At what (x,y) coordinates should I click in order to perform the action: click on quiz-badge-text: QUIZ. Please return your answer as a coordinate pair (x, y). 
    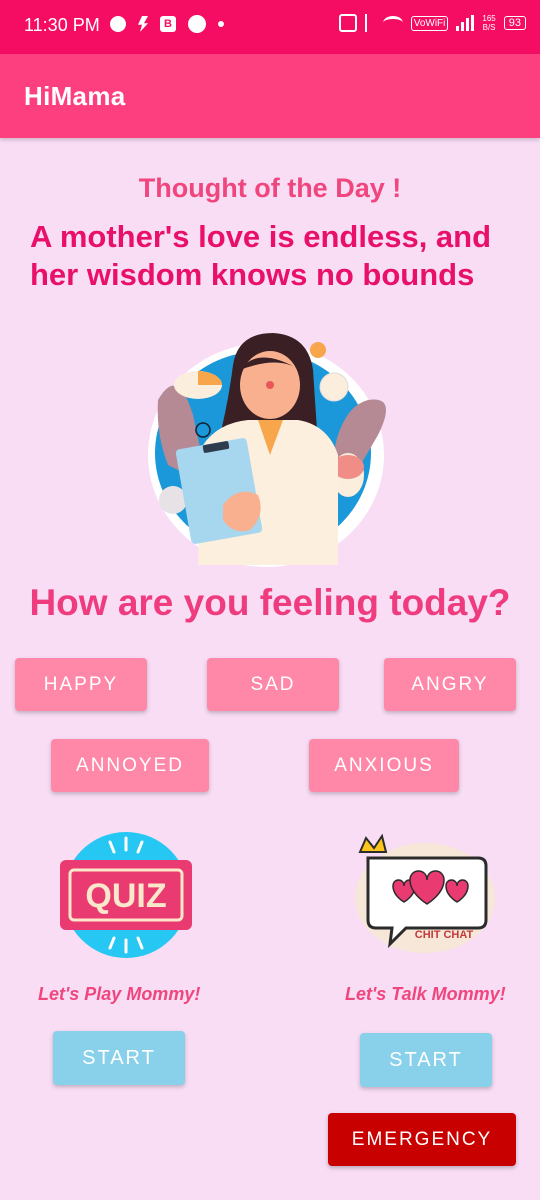
    Looking at the image, I should click on (125, 896).